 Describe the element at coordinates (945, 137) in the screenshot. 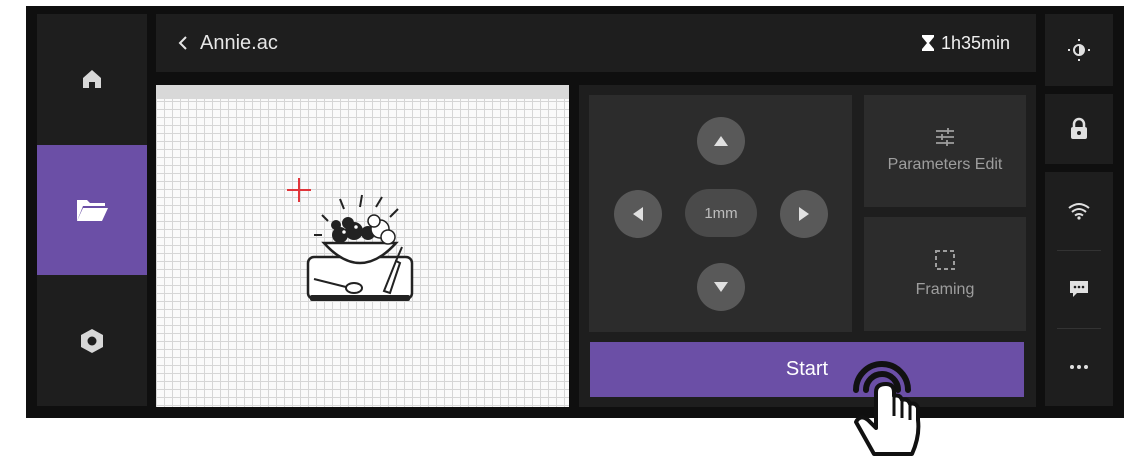

I see `sliders-icon` at that location.